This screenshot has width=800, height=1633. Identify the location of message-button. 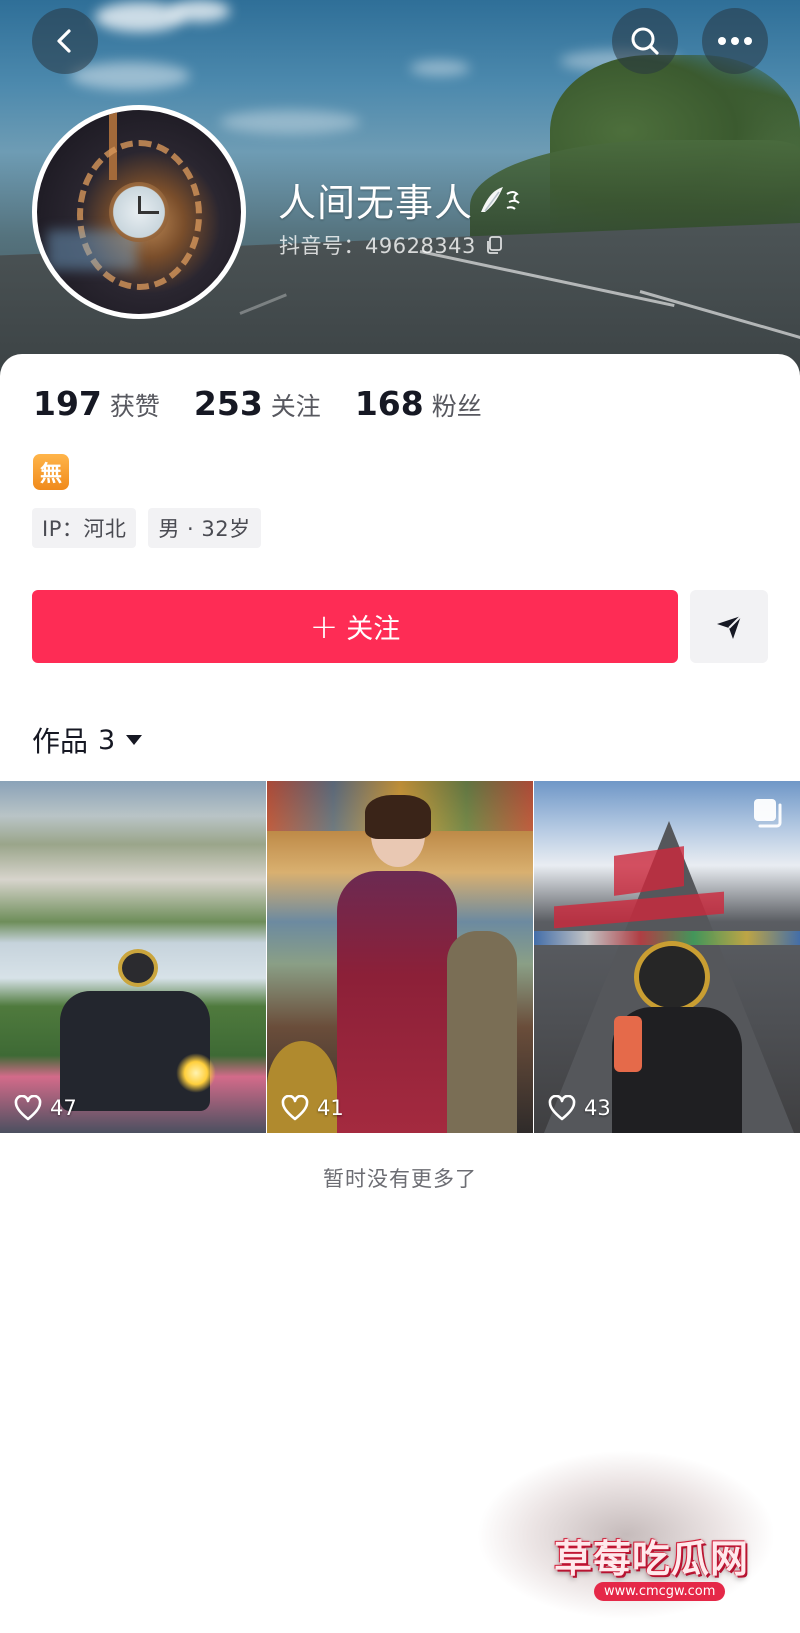
(729, 626).